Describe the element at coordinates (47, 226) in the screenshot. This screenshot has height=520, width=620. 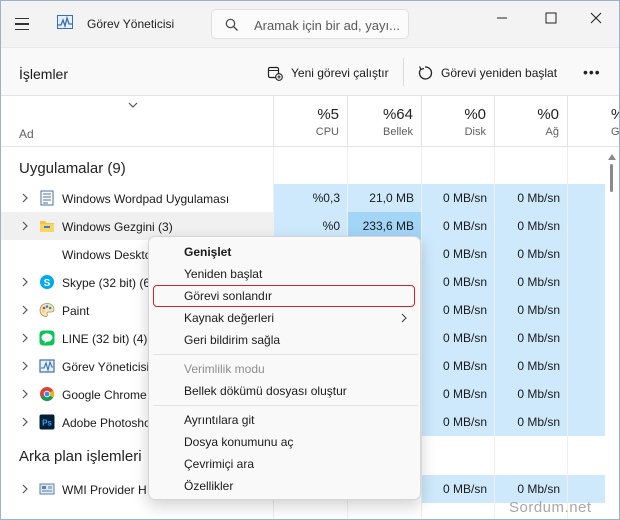
I see `folder-icon` at that location.